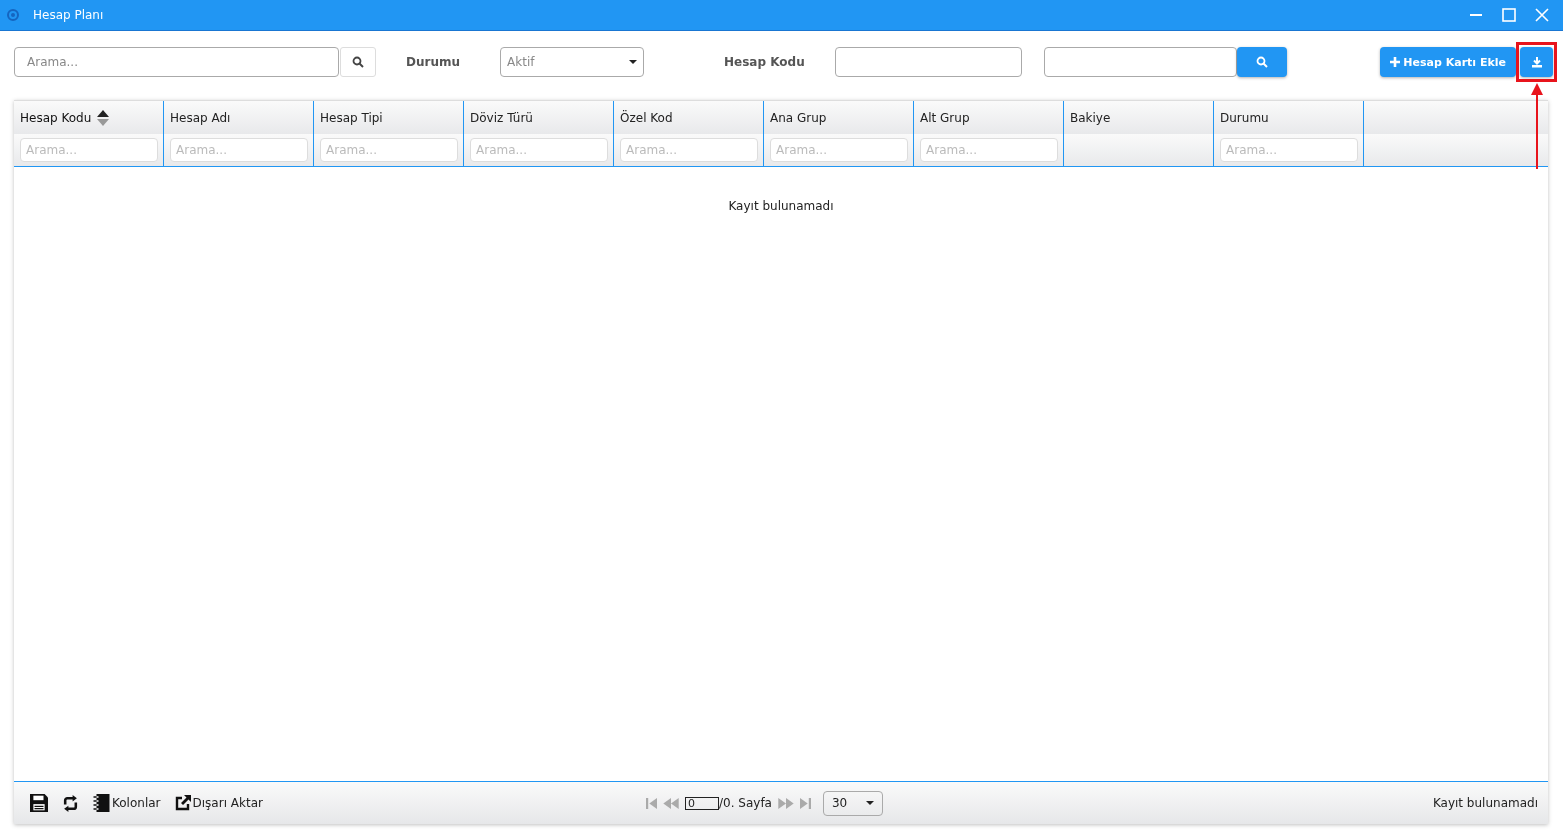  What do you see at coordinates (1244, 117) in the screenshot?
I see `column-header: Durumu` at bounding box center [1244, 117].